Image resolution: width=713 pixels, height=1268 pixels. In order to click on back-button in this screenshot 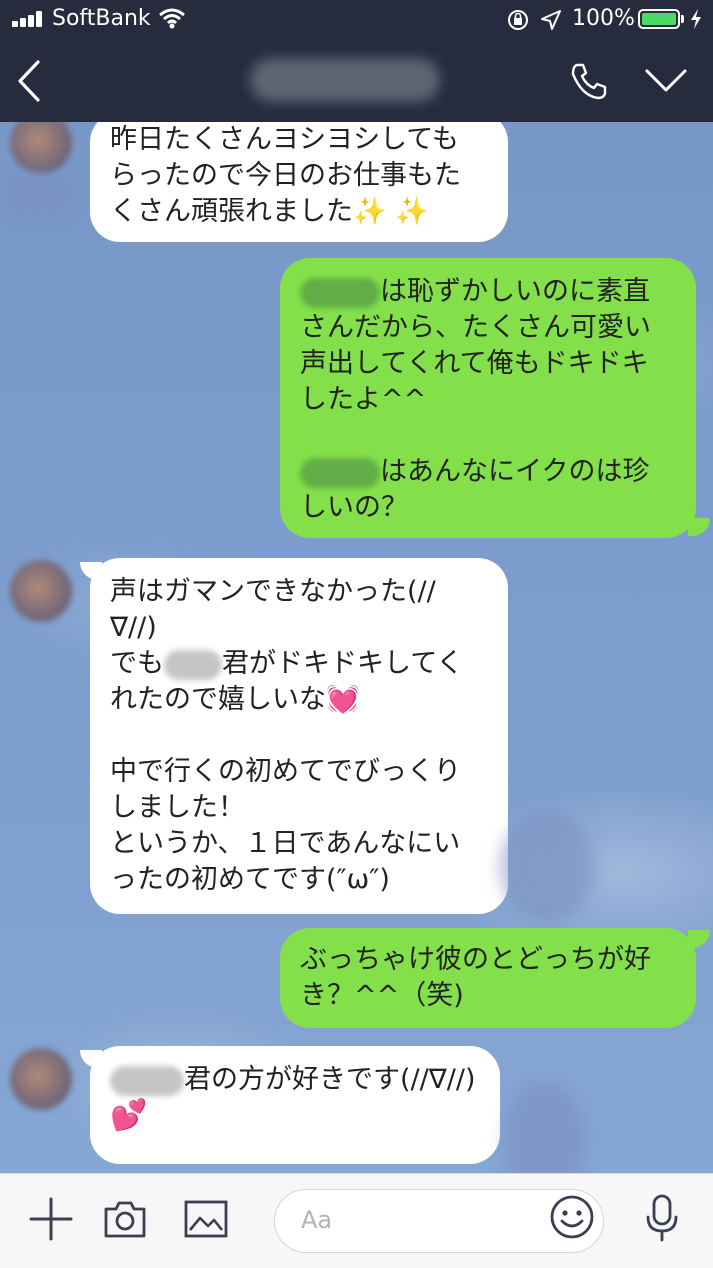, I will do `click(30, 81)`.